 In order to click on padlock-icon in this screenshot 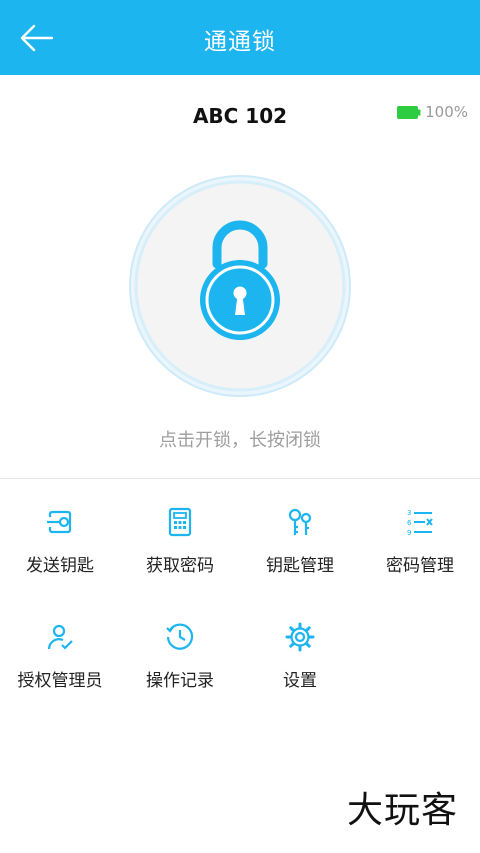, I will do `click(240, 286)`.